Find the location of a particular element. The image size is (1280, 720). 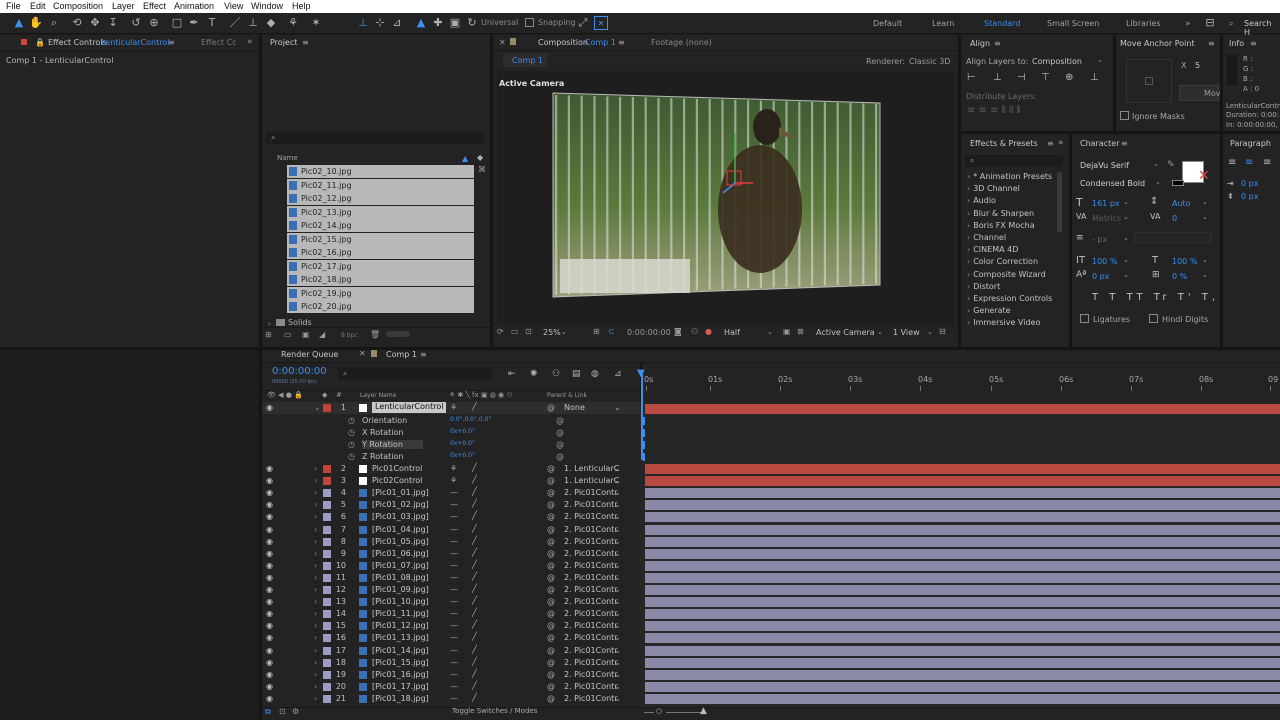

3d-axis-gizmo-icon is located at coordinates (735, 168).